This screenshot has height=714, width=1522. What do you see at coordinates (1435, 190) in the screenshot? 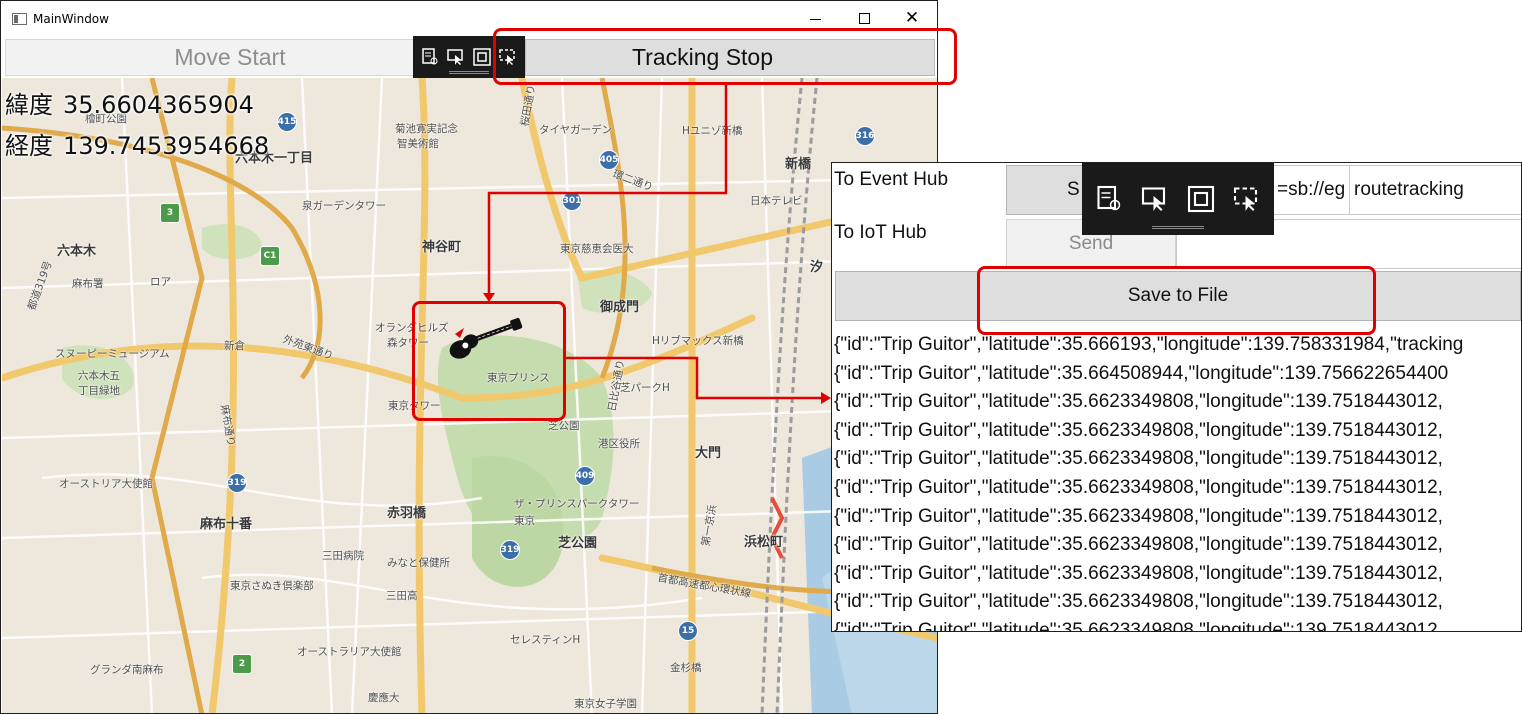
I see `event-hub-name-input: routetracking` at bounding box center [1435, 190].